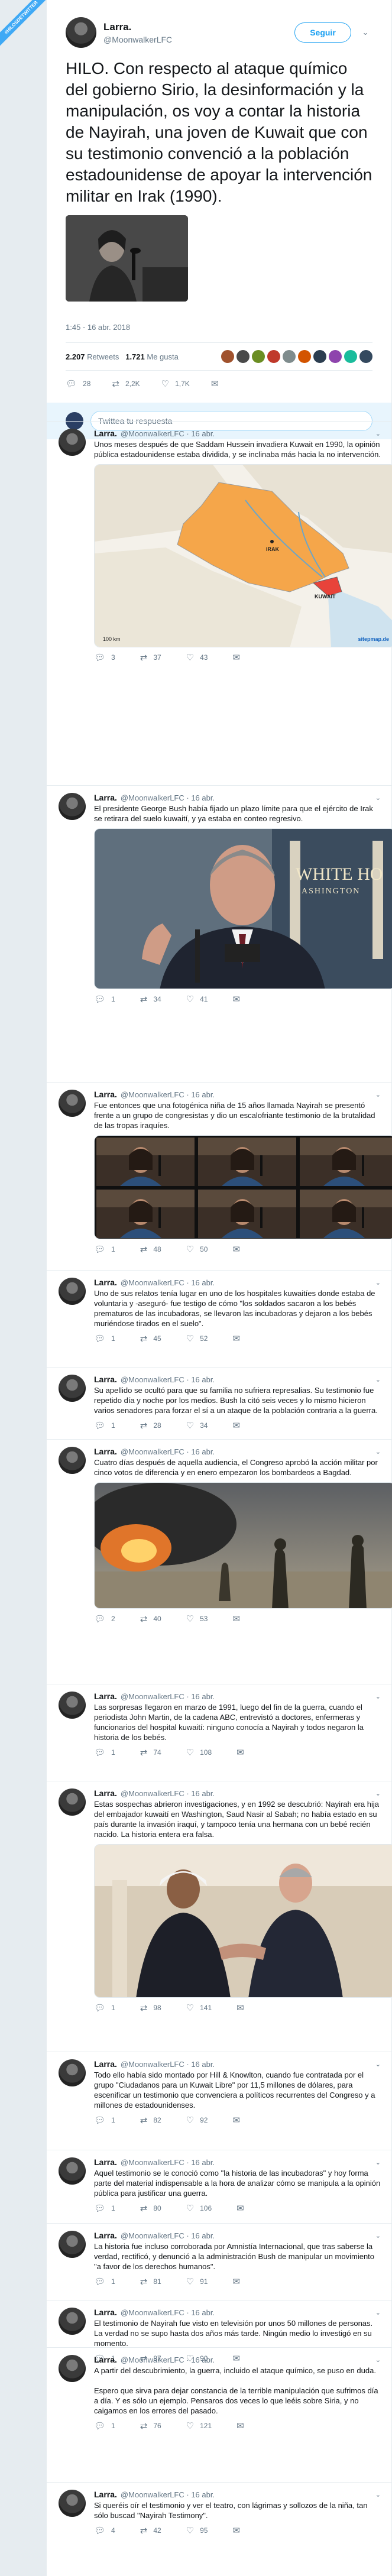 This screenshot has height=2576, width=392. What do you see at coordinates (198, 39) in the screenshot?
I see `author-handle: @MoonwalkerLFC` at bounding box center [198, 39].